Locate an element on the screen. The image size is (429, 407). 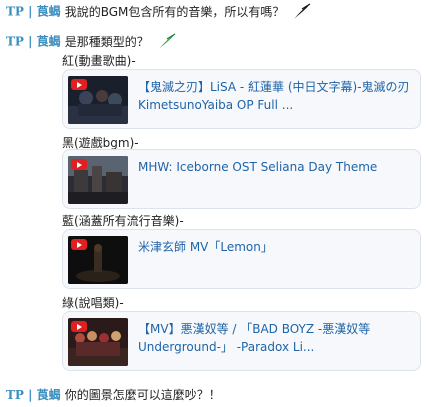
video-link-card: 米津玄師 MV「Lemon」 is located at coordinates (241, 259).